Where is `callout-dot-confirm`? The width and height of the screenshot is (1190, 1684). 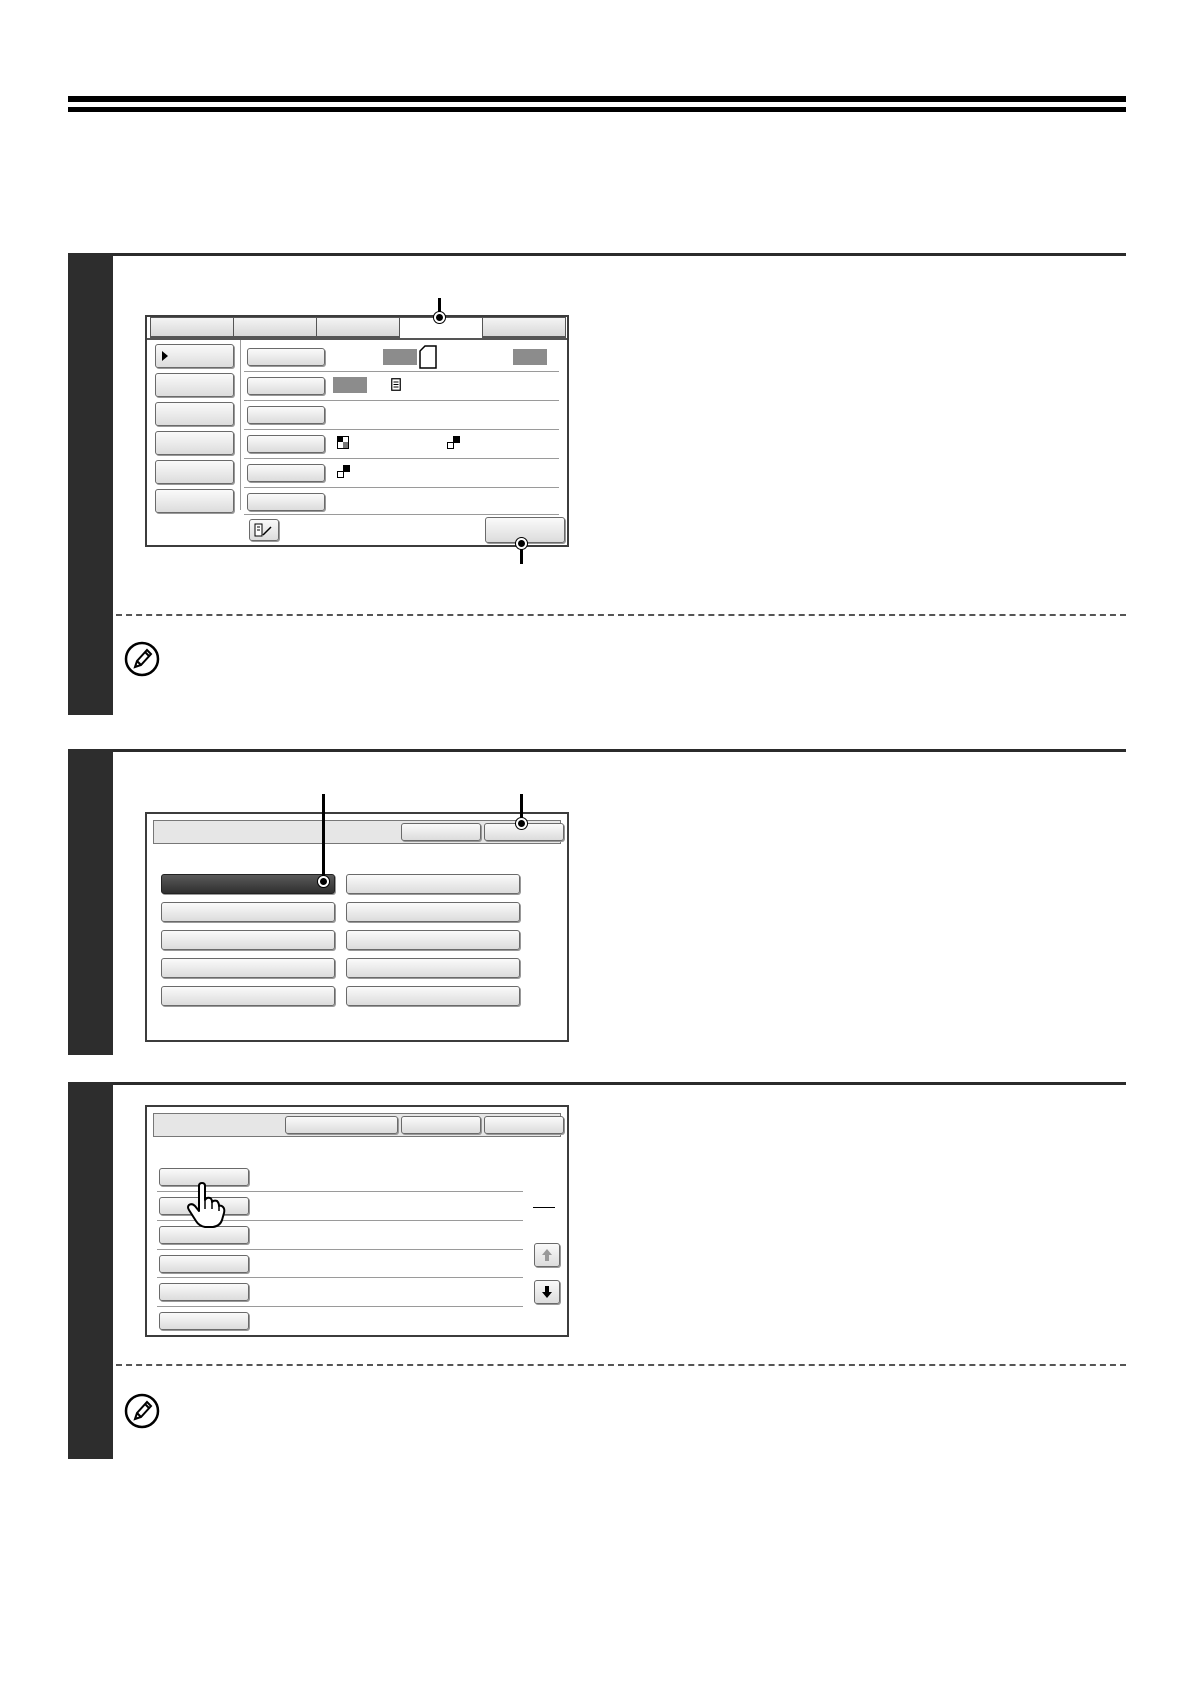
callout-dot-confirm is located at coordinates (521, 543).